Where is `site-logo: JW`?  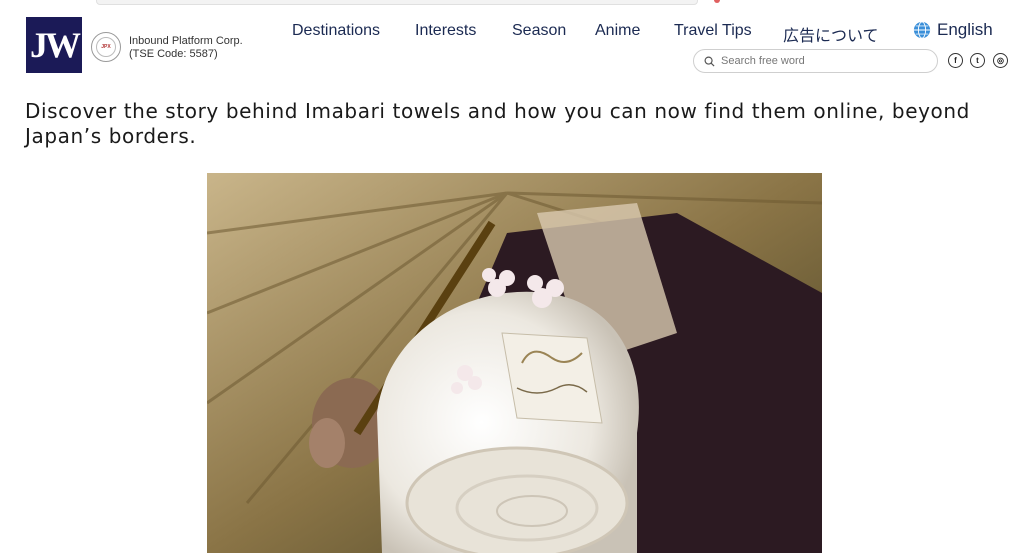 site-logo: JW is located at coordinates (54, 45).